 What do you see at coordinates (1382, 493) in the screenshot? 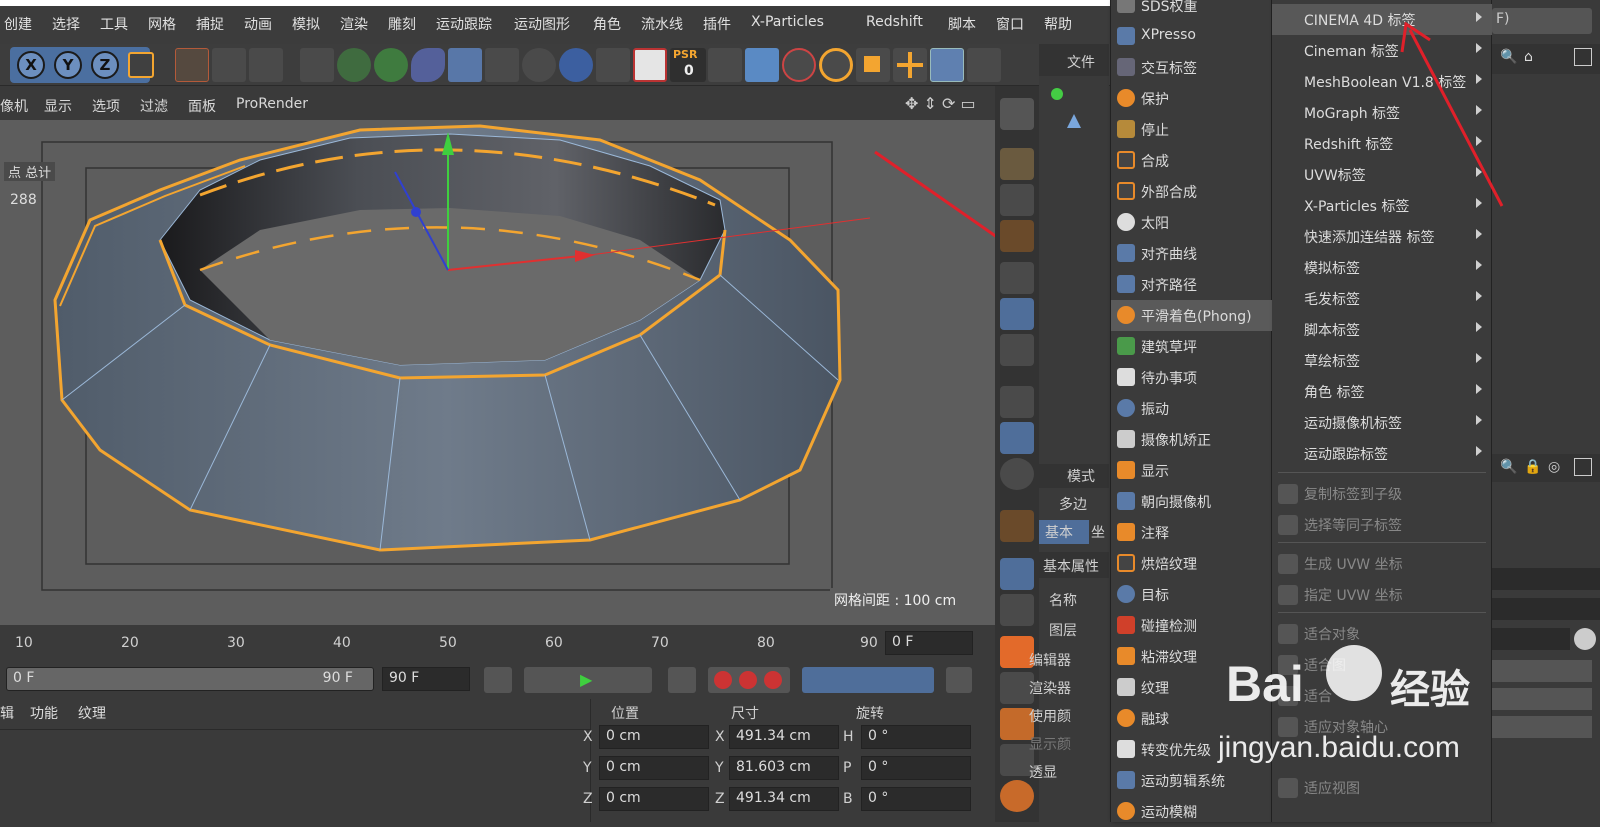
I see `submenu-item-copy-tag-to-children: 复制标签到子级` at bounding box center [1382, 493].